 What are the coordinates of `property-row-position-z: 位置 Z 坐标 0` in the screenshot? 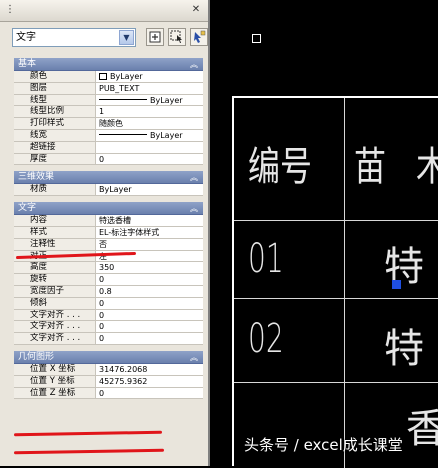 It's located at (108, 393).